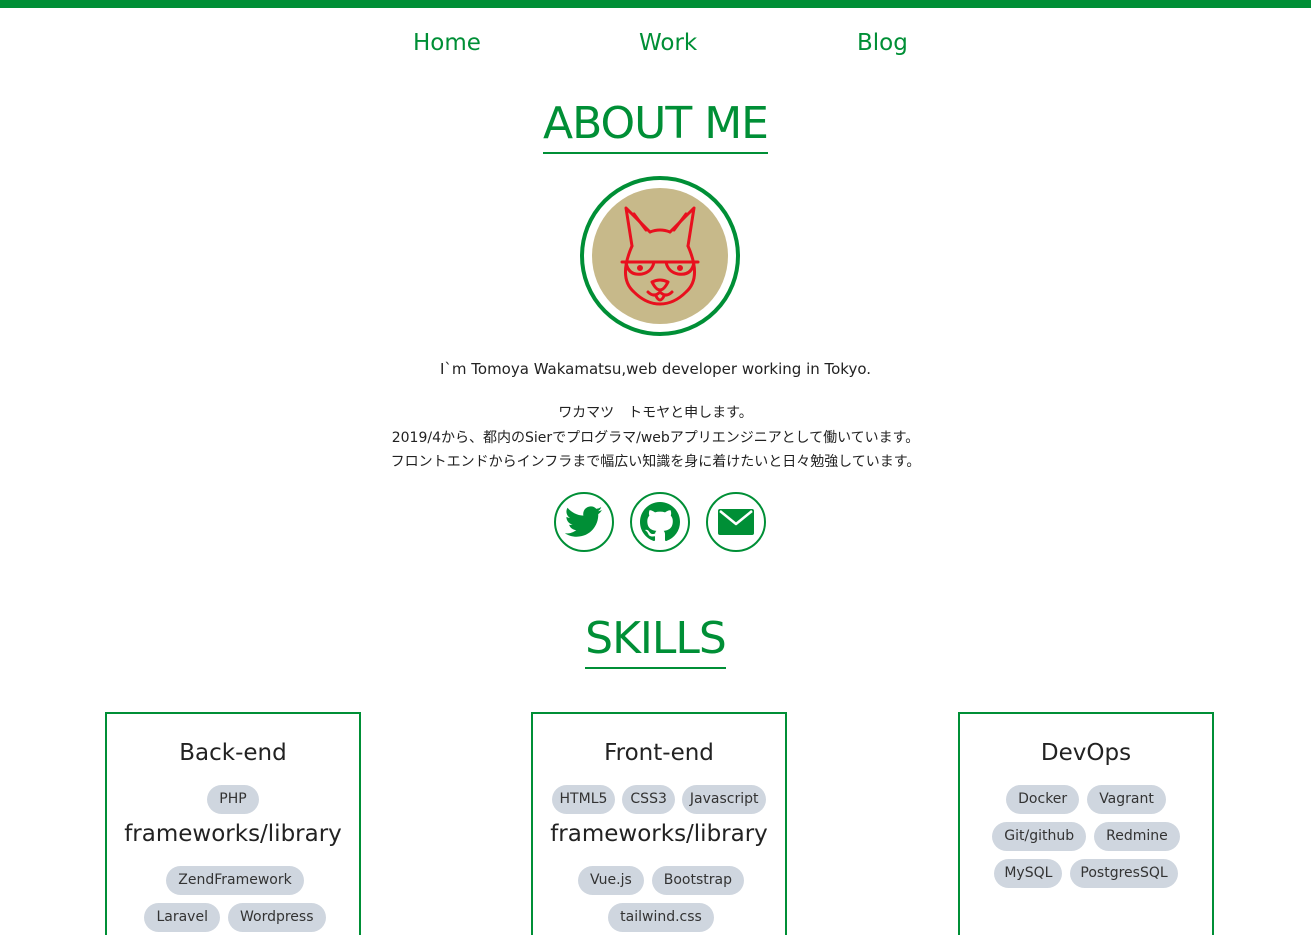 The width and height of the screenshot is (1311, 935). What do you see at coordinates (611, 880) in the screenshot?
I see `skill-tag: Vue.js` at bounding box center [611, 880].